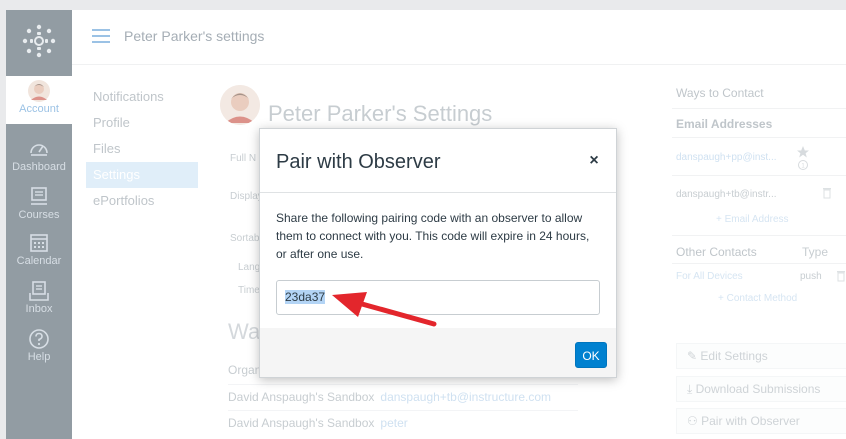 The height and width of the screenshot is (439, 846). I want to click on pairing-code-value: 23da37, so click(305, 297).